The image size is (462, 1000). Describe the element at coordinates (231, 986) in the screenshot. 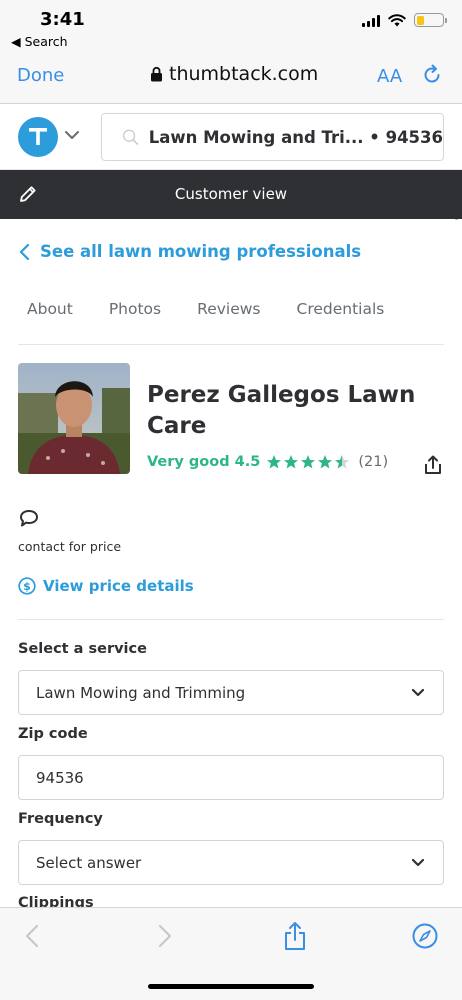

I see `home-indicator` at that location.